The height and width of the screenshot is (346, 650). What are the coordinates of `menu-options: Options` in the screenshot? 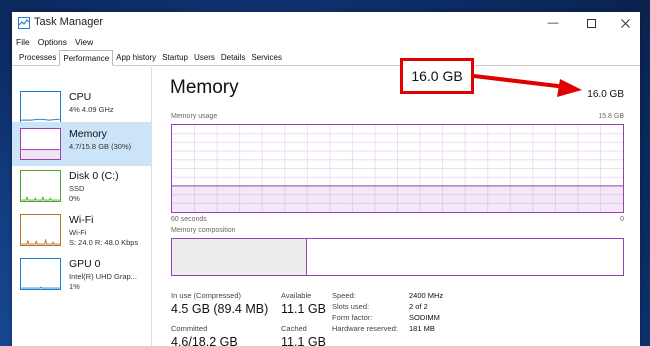 It's located at (52, 42).